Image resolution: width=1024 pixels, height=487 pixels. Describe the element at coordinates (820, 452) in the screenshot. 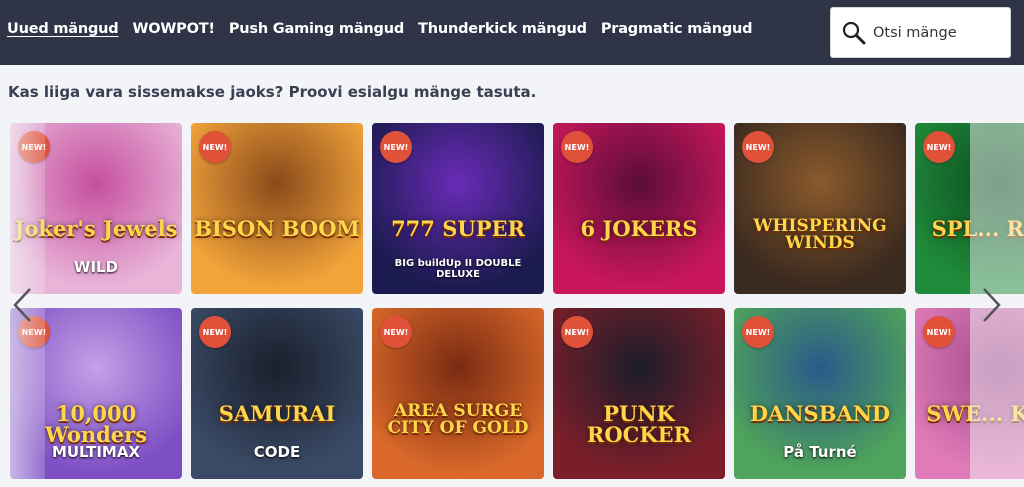

I see `game-subtitle: På Turné` at that location.